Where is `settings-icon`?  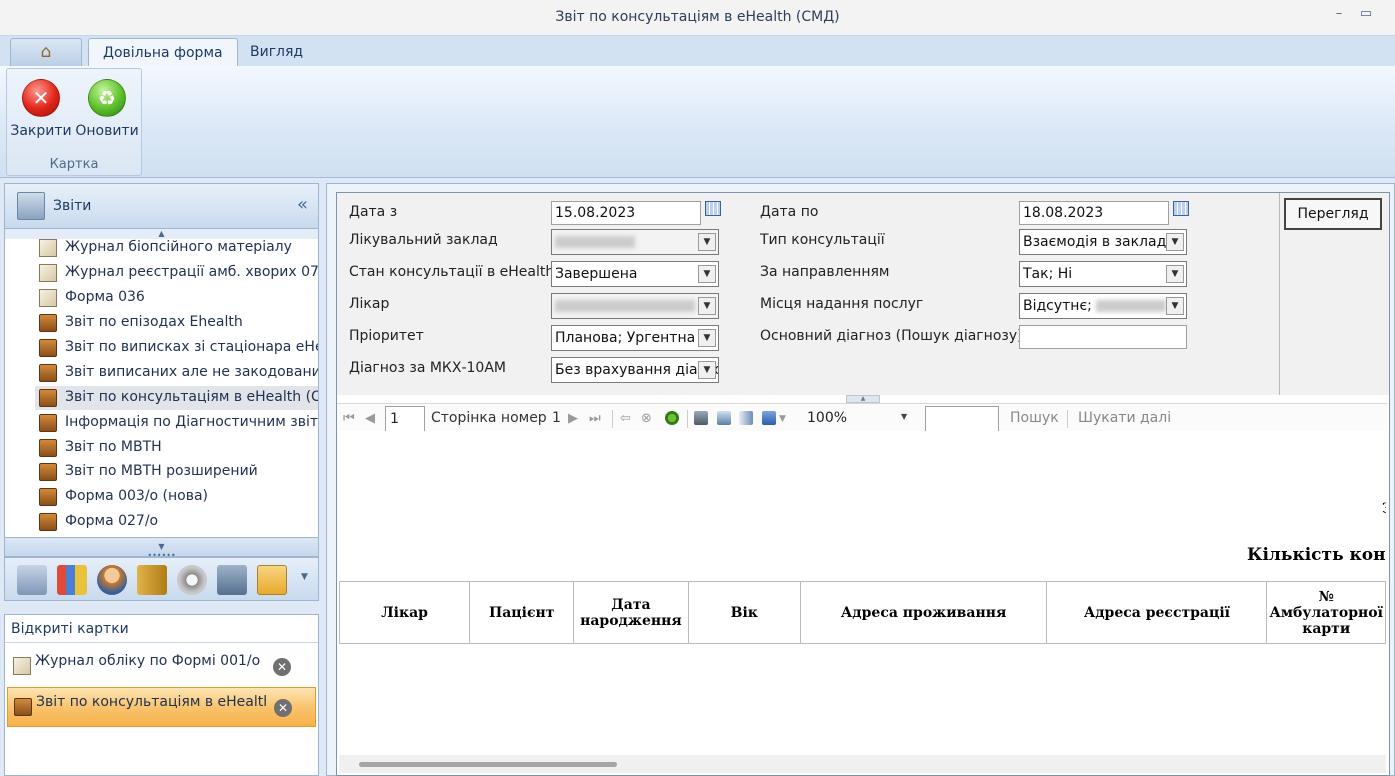 settings-icon is located at coordinates (192, 580).